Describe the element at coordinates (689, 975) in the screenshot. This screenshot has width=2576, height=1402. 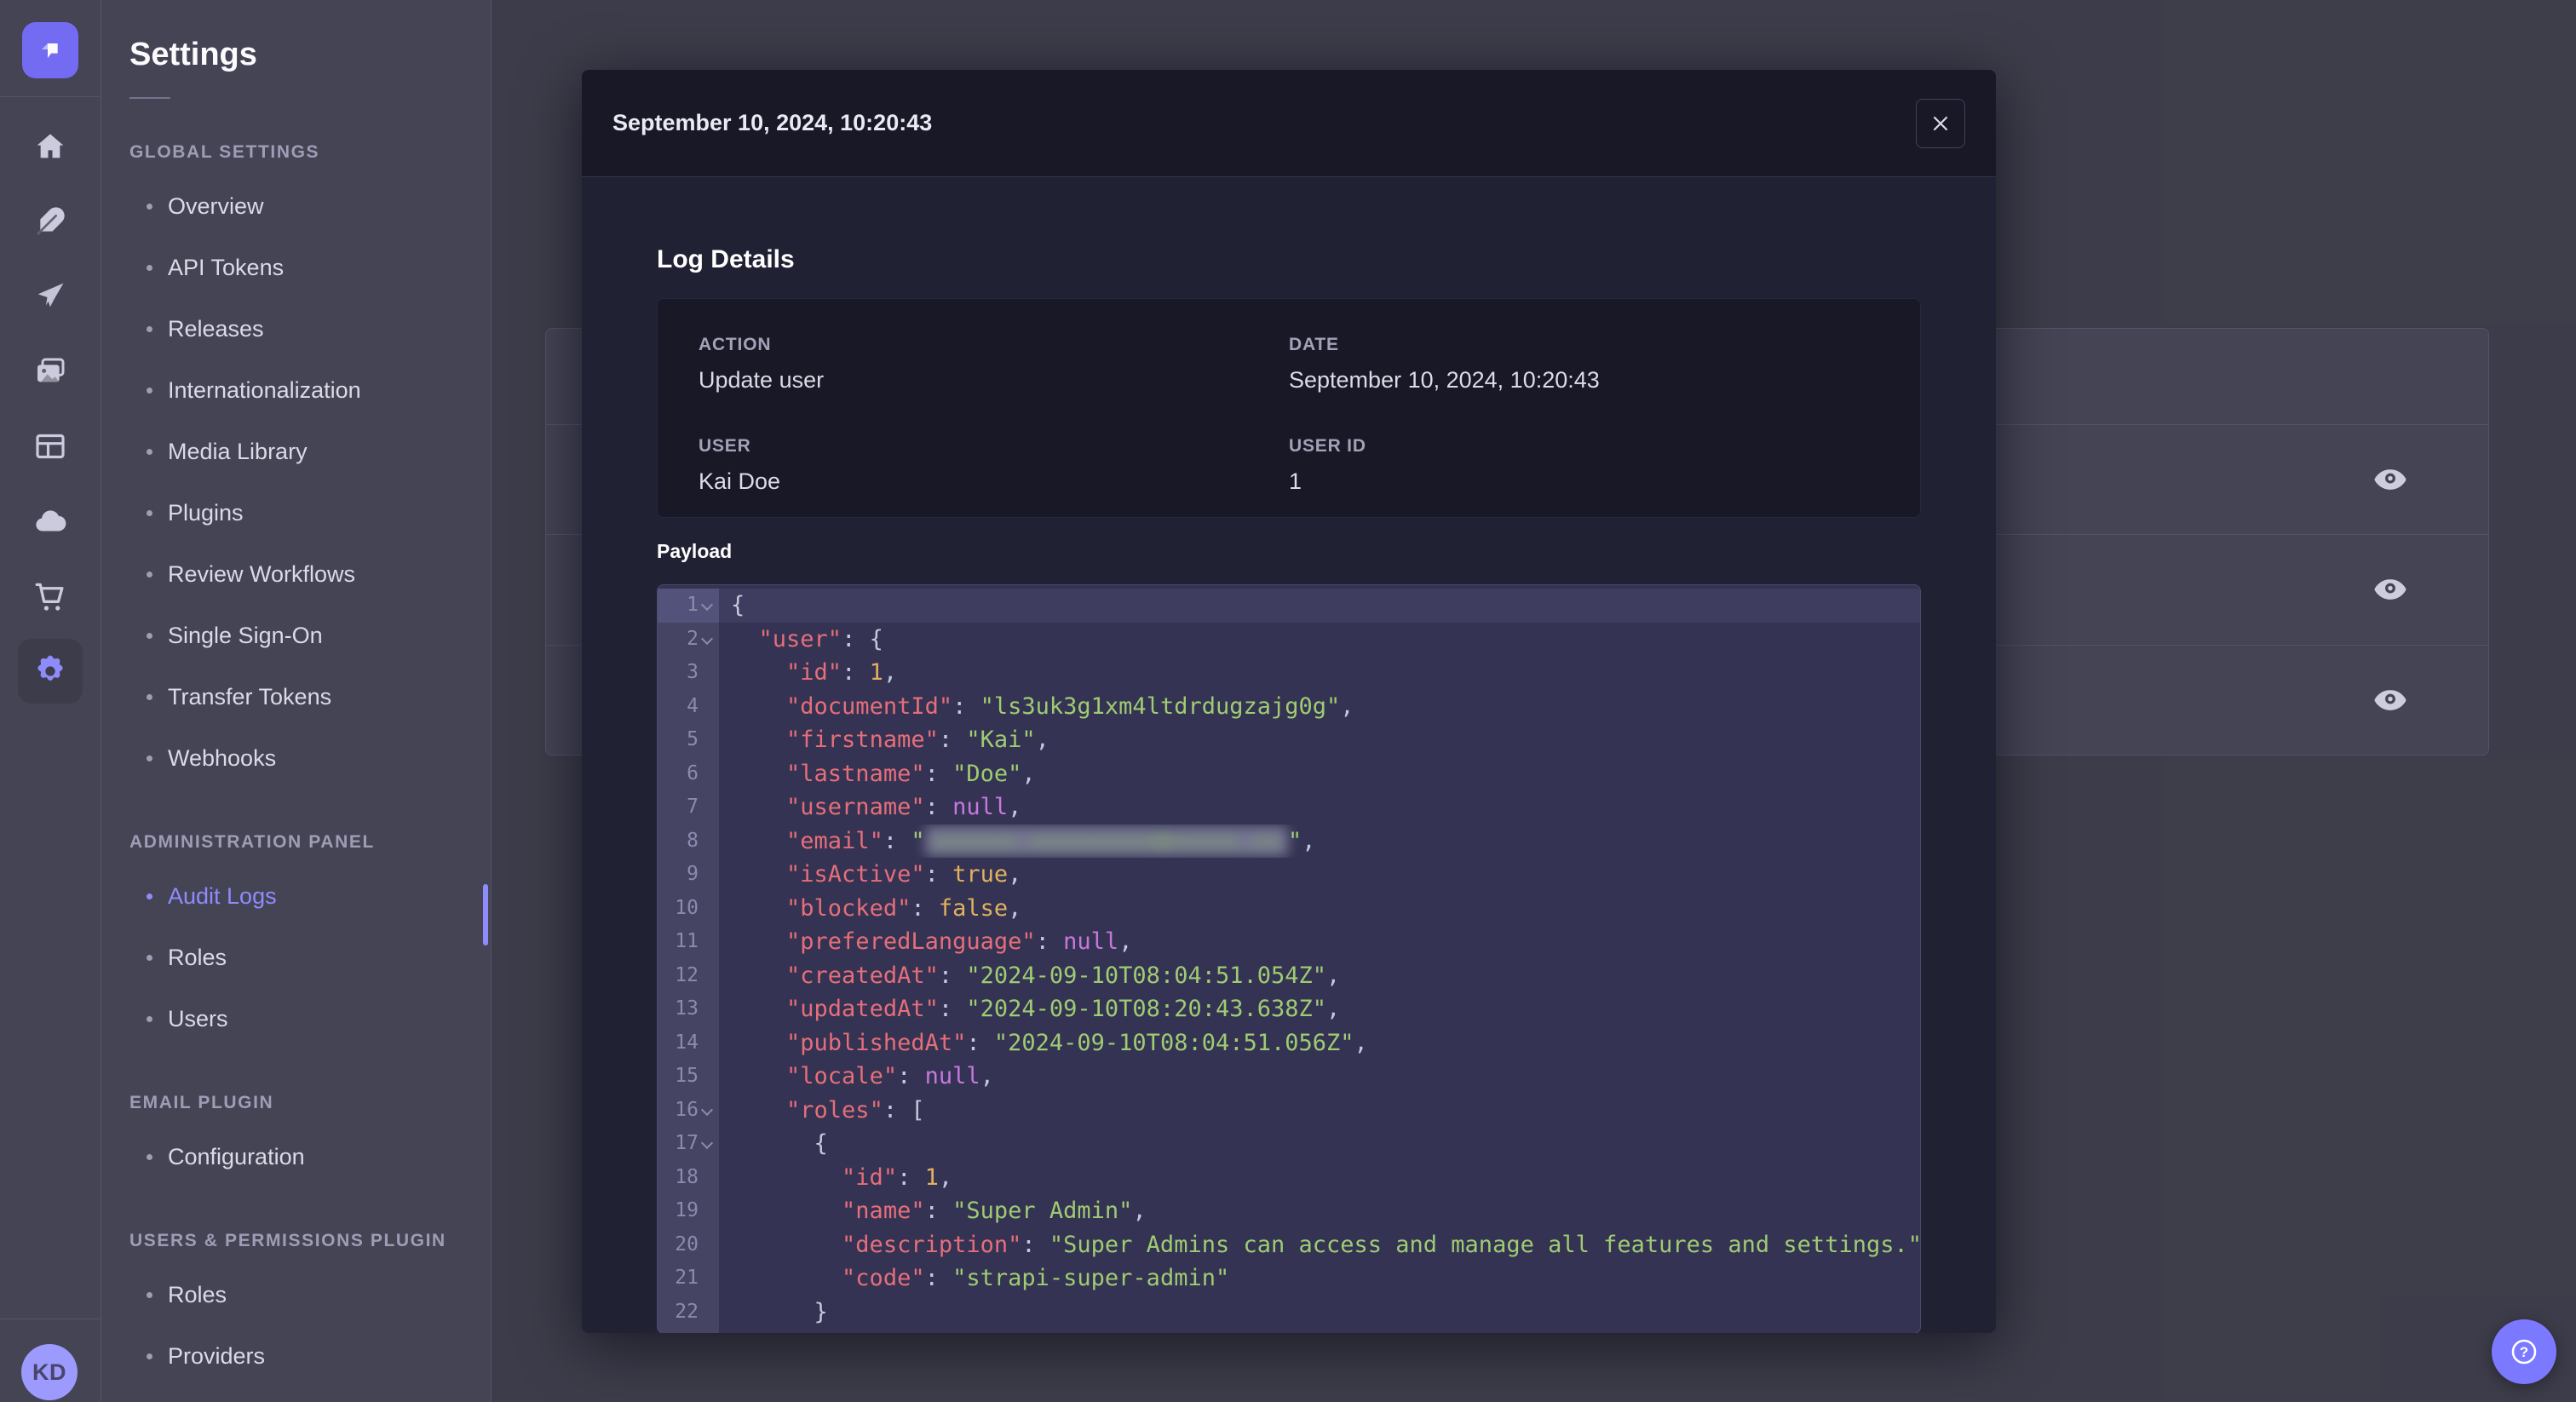
I see `line-number-gutter: 12` at that location.